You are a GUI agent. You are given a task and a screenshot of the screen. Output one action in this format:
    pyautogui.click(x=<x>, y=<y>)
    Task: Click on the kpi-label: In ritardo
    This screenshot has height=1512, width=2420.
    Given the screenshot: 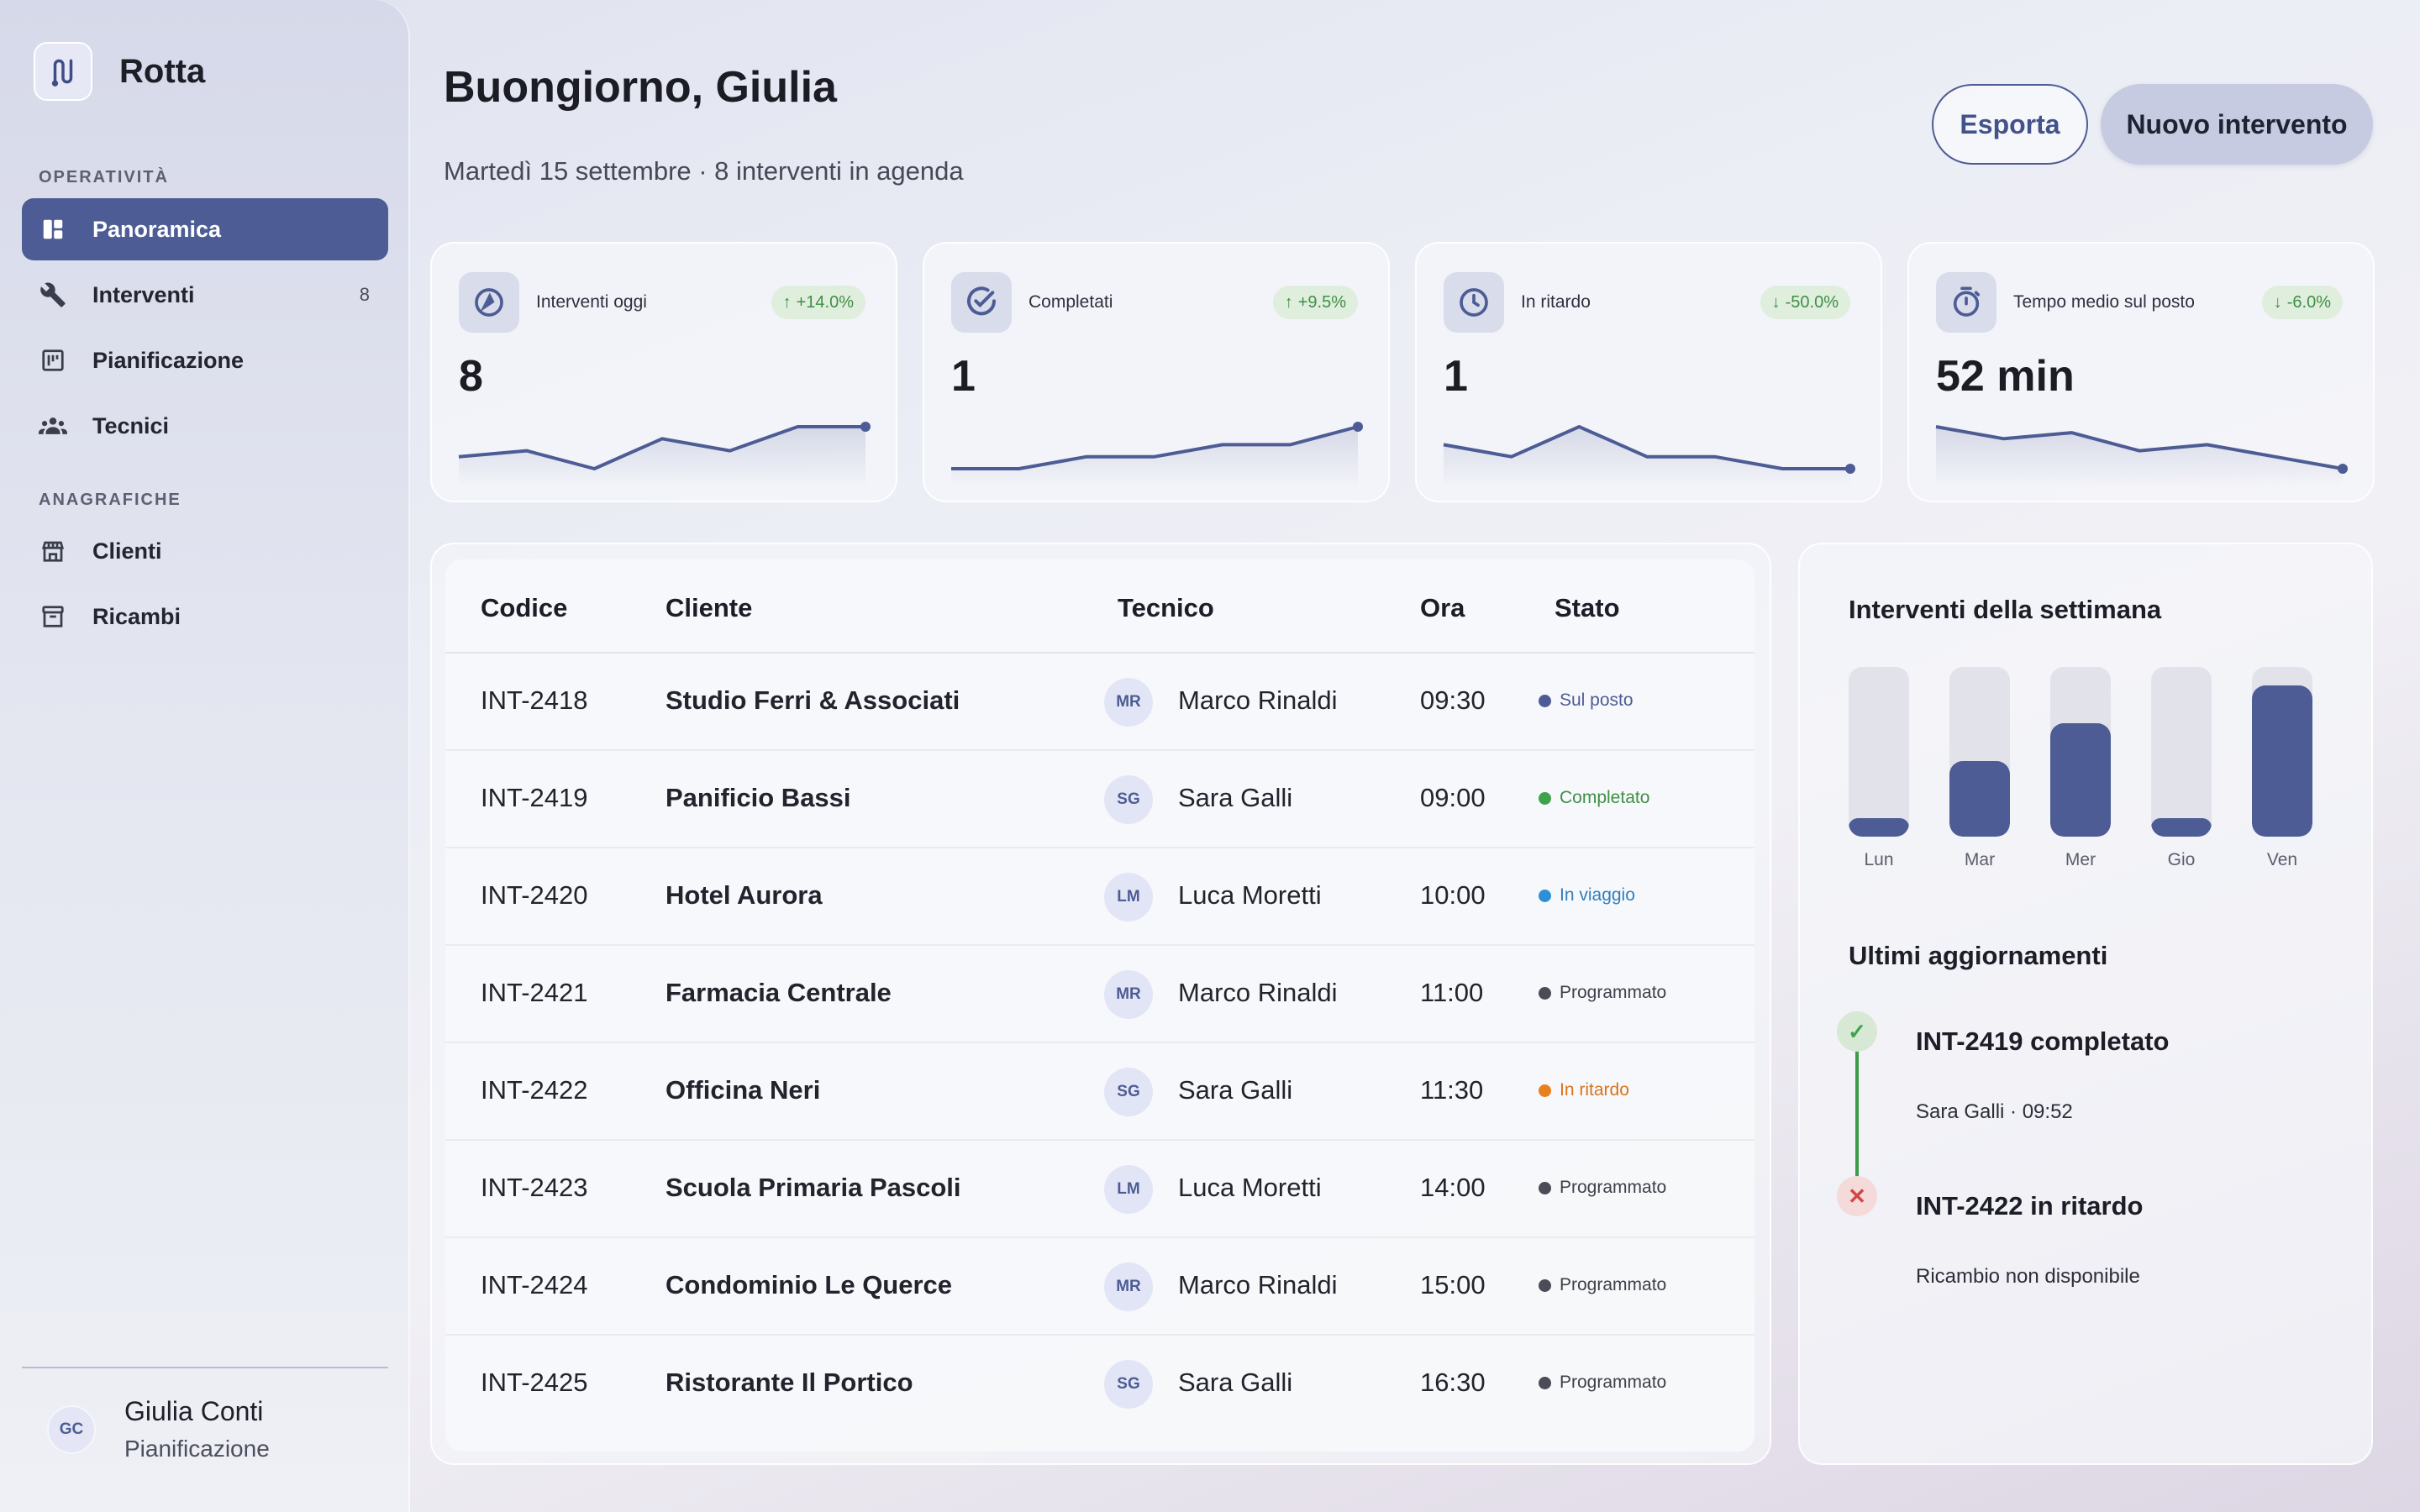 What is the action you would take?
    pyautogui.click(x=1556, y=302)
    